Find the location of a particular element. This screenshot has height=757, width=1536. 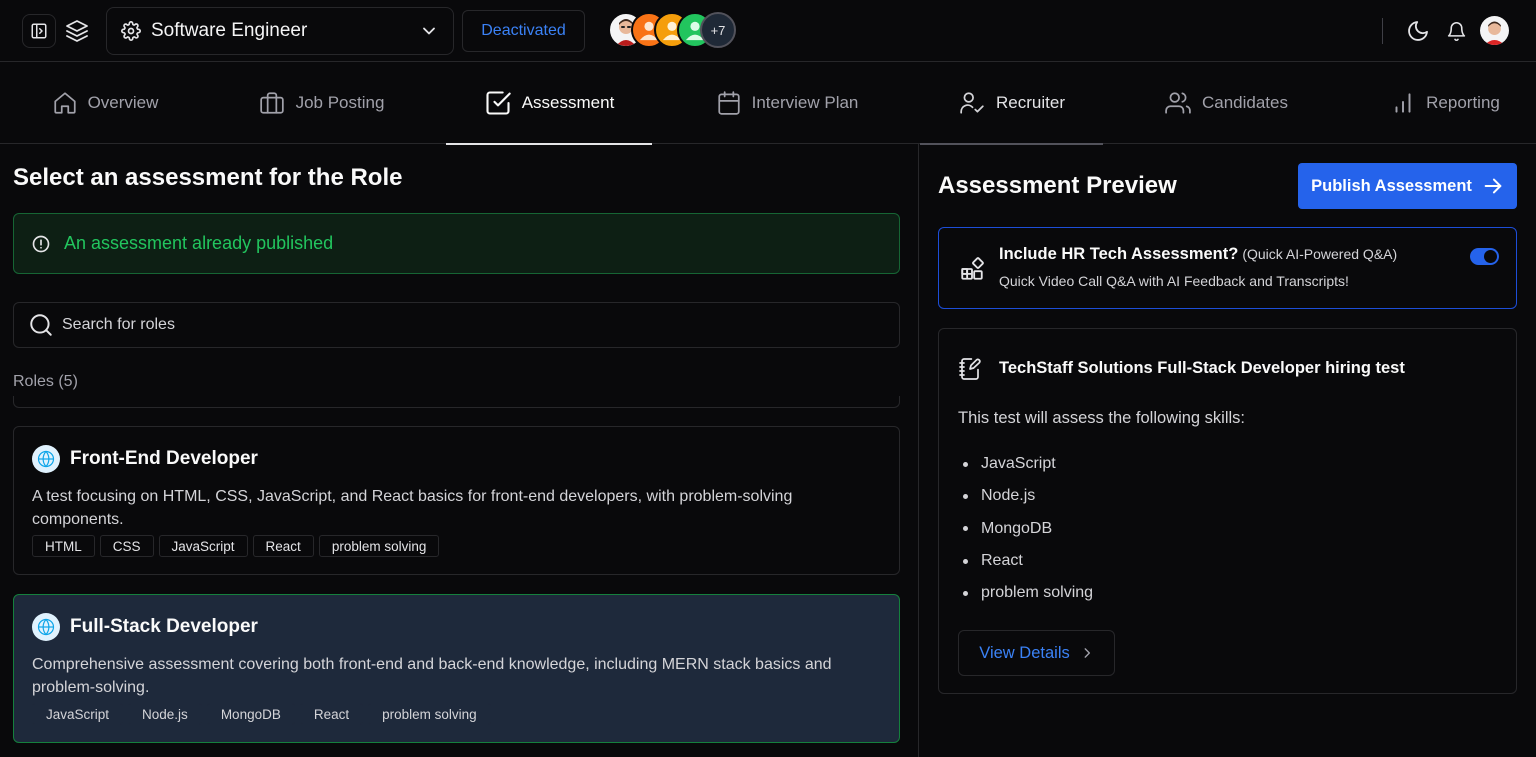

gear-icon is located at coordinates (131, 31).